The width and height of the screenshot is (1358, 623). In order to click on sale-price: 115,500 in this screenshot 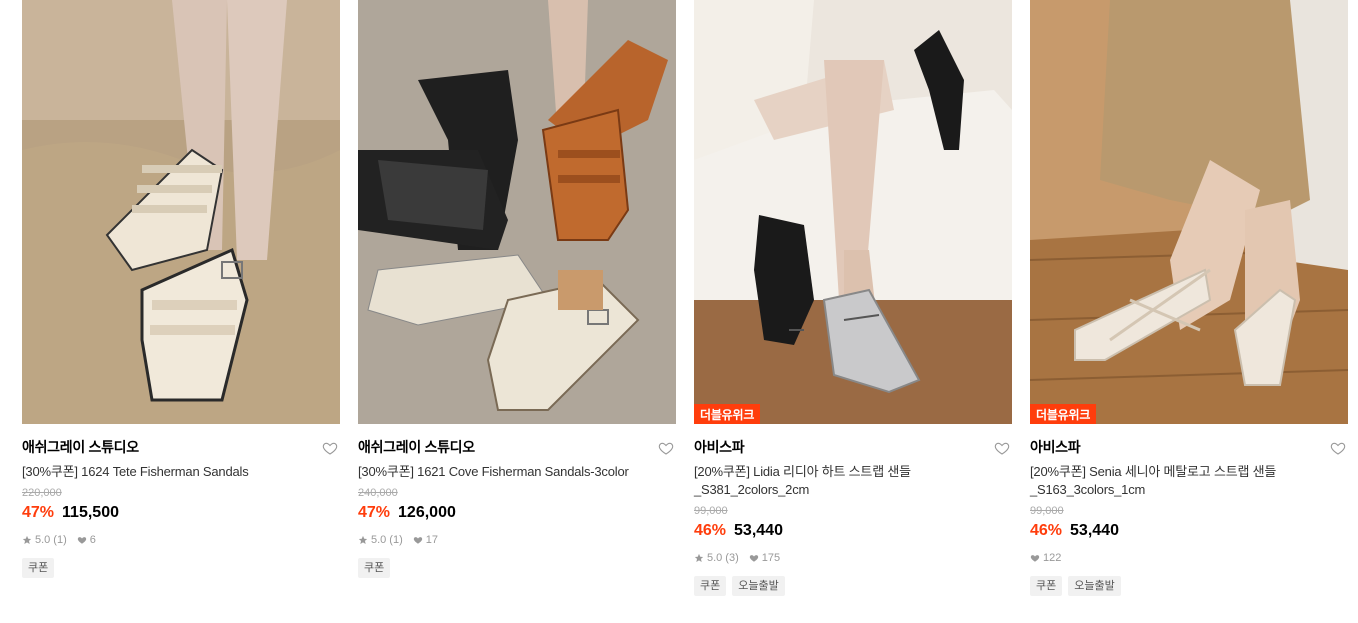, I will do `click(90, 512)`.